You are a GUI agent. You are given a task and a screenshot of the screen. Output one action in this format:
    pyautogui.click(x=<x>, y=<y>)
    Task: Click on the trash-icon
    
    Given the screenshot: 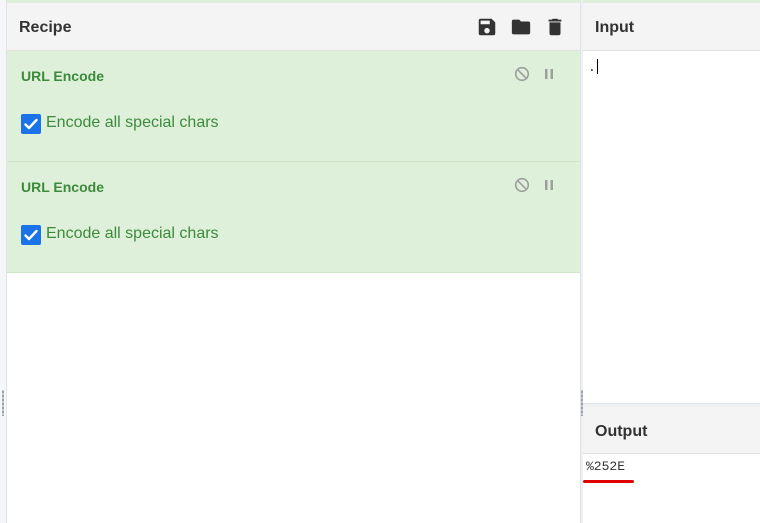 What is the action you would take?
    pyautogui.click(x=555, y=27)
    